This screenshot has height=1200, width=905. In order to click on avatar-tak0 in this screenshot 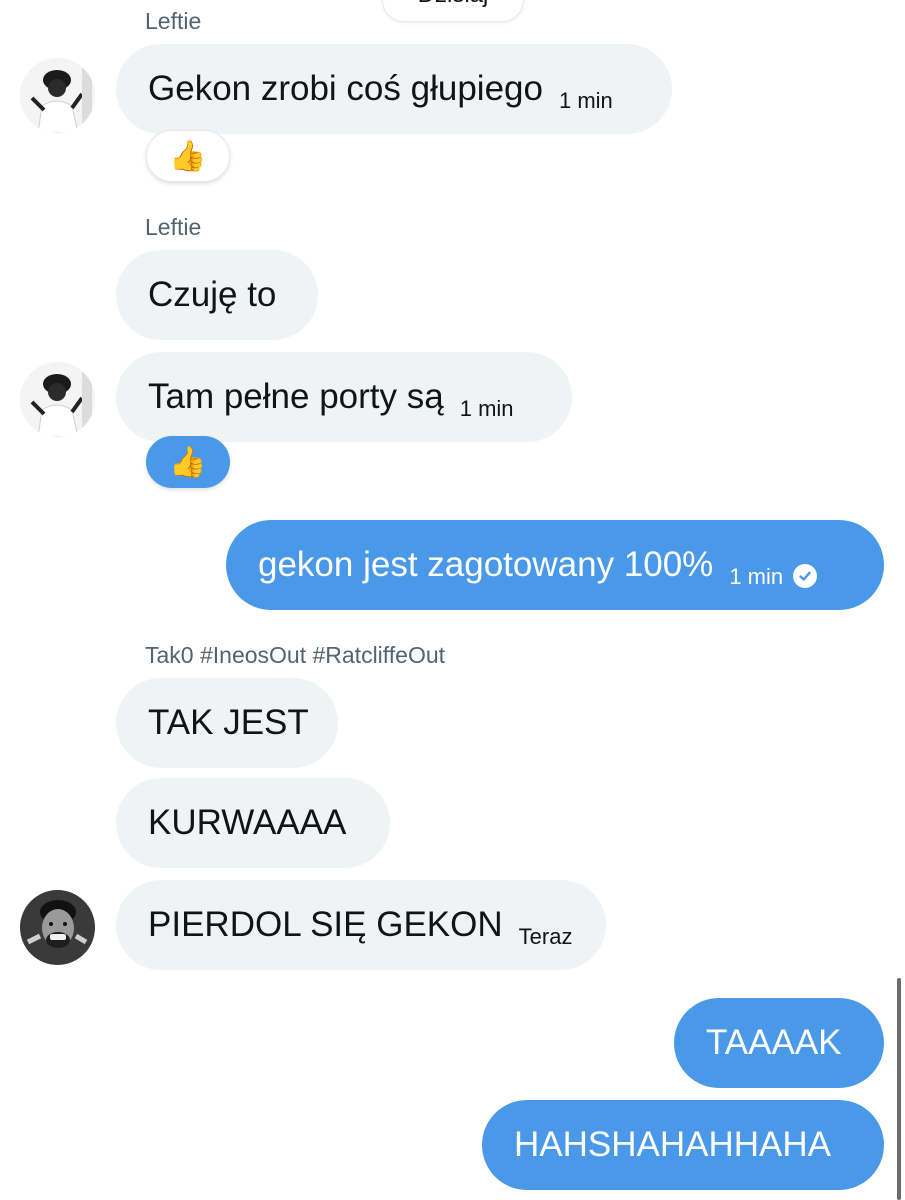, I will do `click(57, 927)`.